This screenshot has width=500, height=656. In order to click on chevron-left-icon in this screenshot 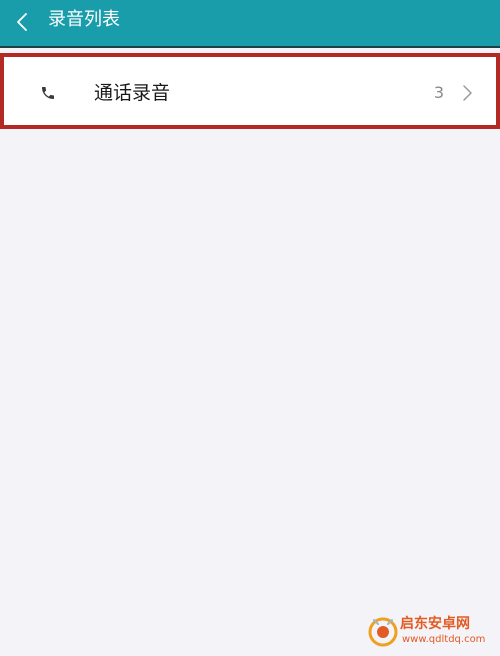, I will do `click(22, 22)`.